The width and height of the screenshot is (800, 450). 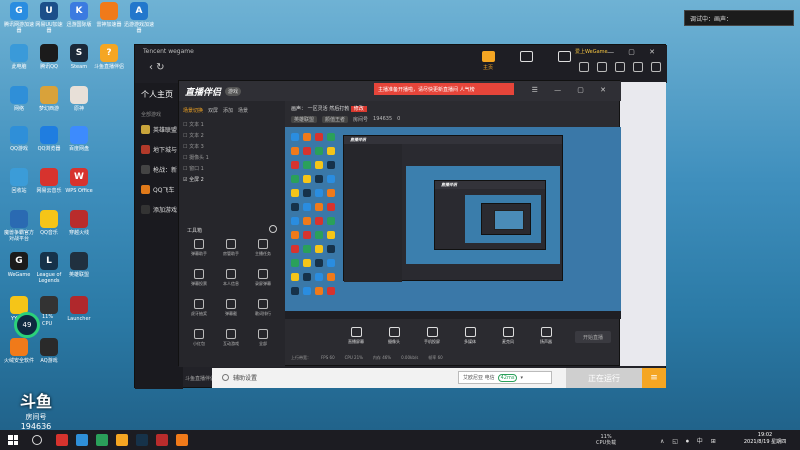 I want to click on sidebar-game-item: 英雄联盟, so click(x=159, y=129).